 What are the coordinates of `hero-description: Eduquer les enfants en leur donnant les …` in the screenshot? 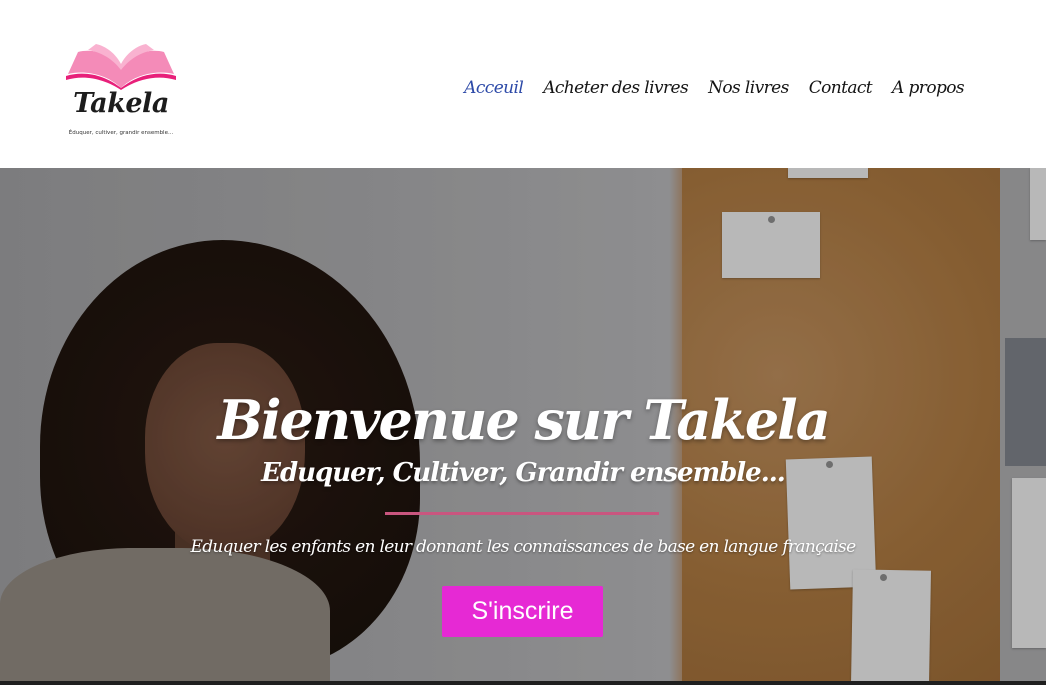 It's located at (523, 547).